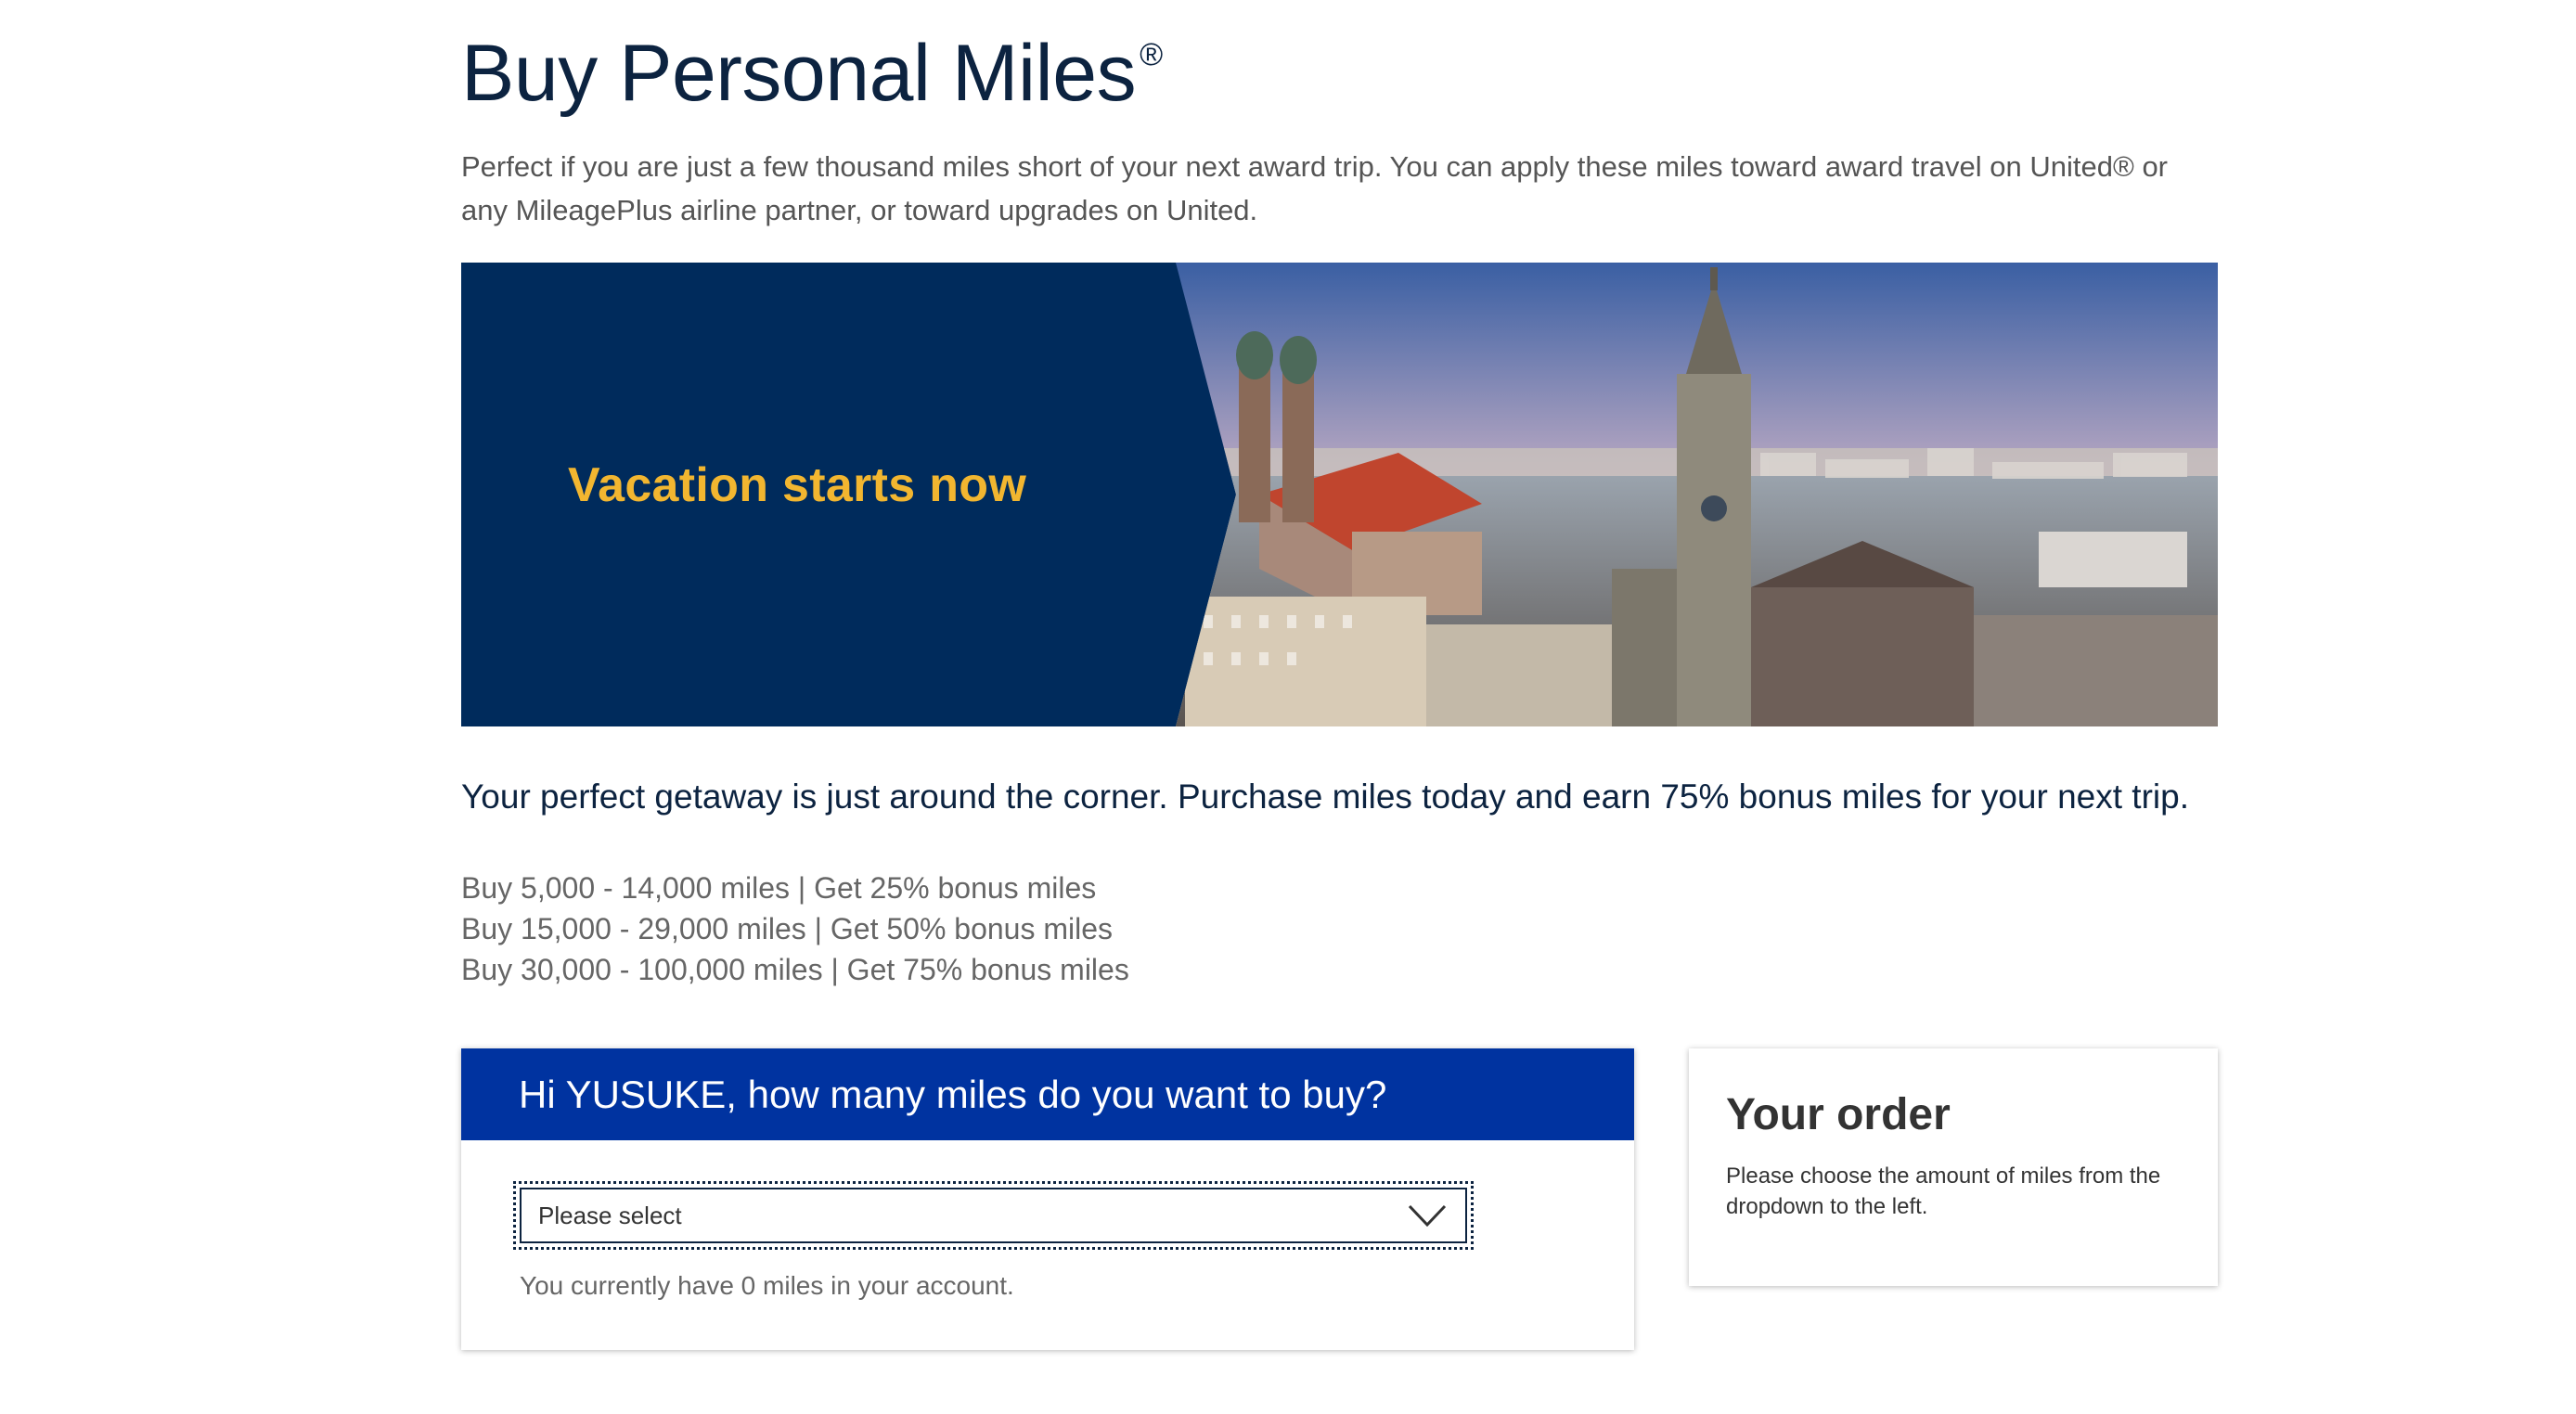 This screenshot has width=2576, height=1414. Describe the element at coordinates (610, 1215) in the screenshot. I see `dropdown-selected-value: Please select` at that location.